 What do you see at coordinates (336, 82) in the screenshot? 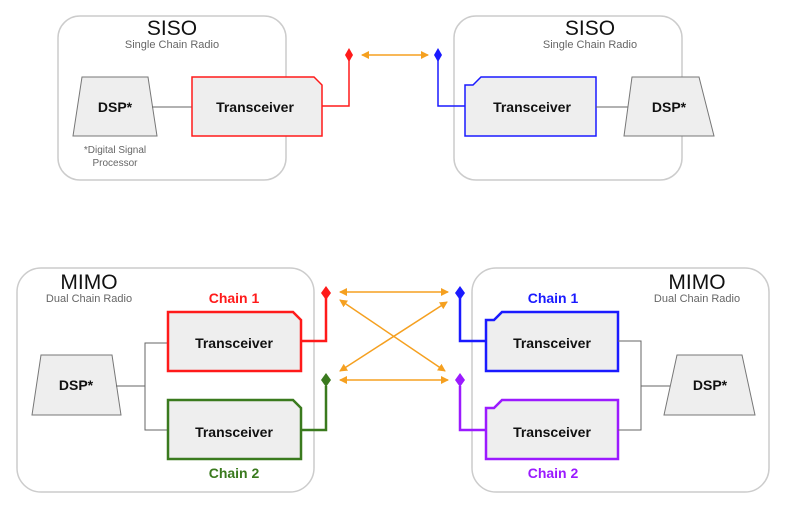
I see `antenna-feed-red` at bounding box center [336, 82].